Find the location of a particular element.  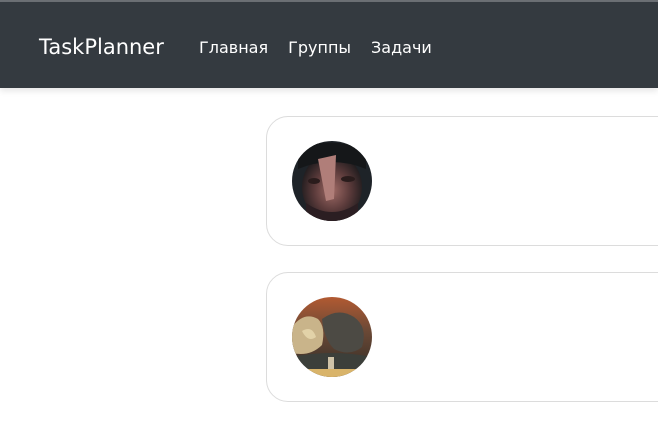

painting-photo-image is located at coordinates (332, 337).